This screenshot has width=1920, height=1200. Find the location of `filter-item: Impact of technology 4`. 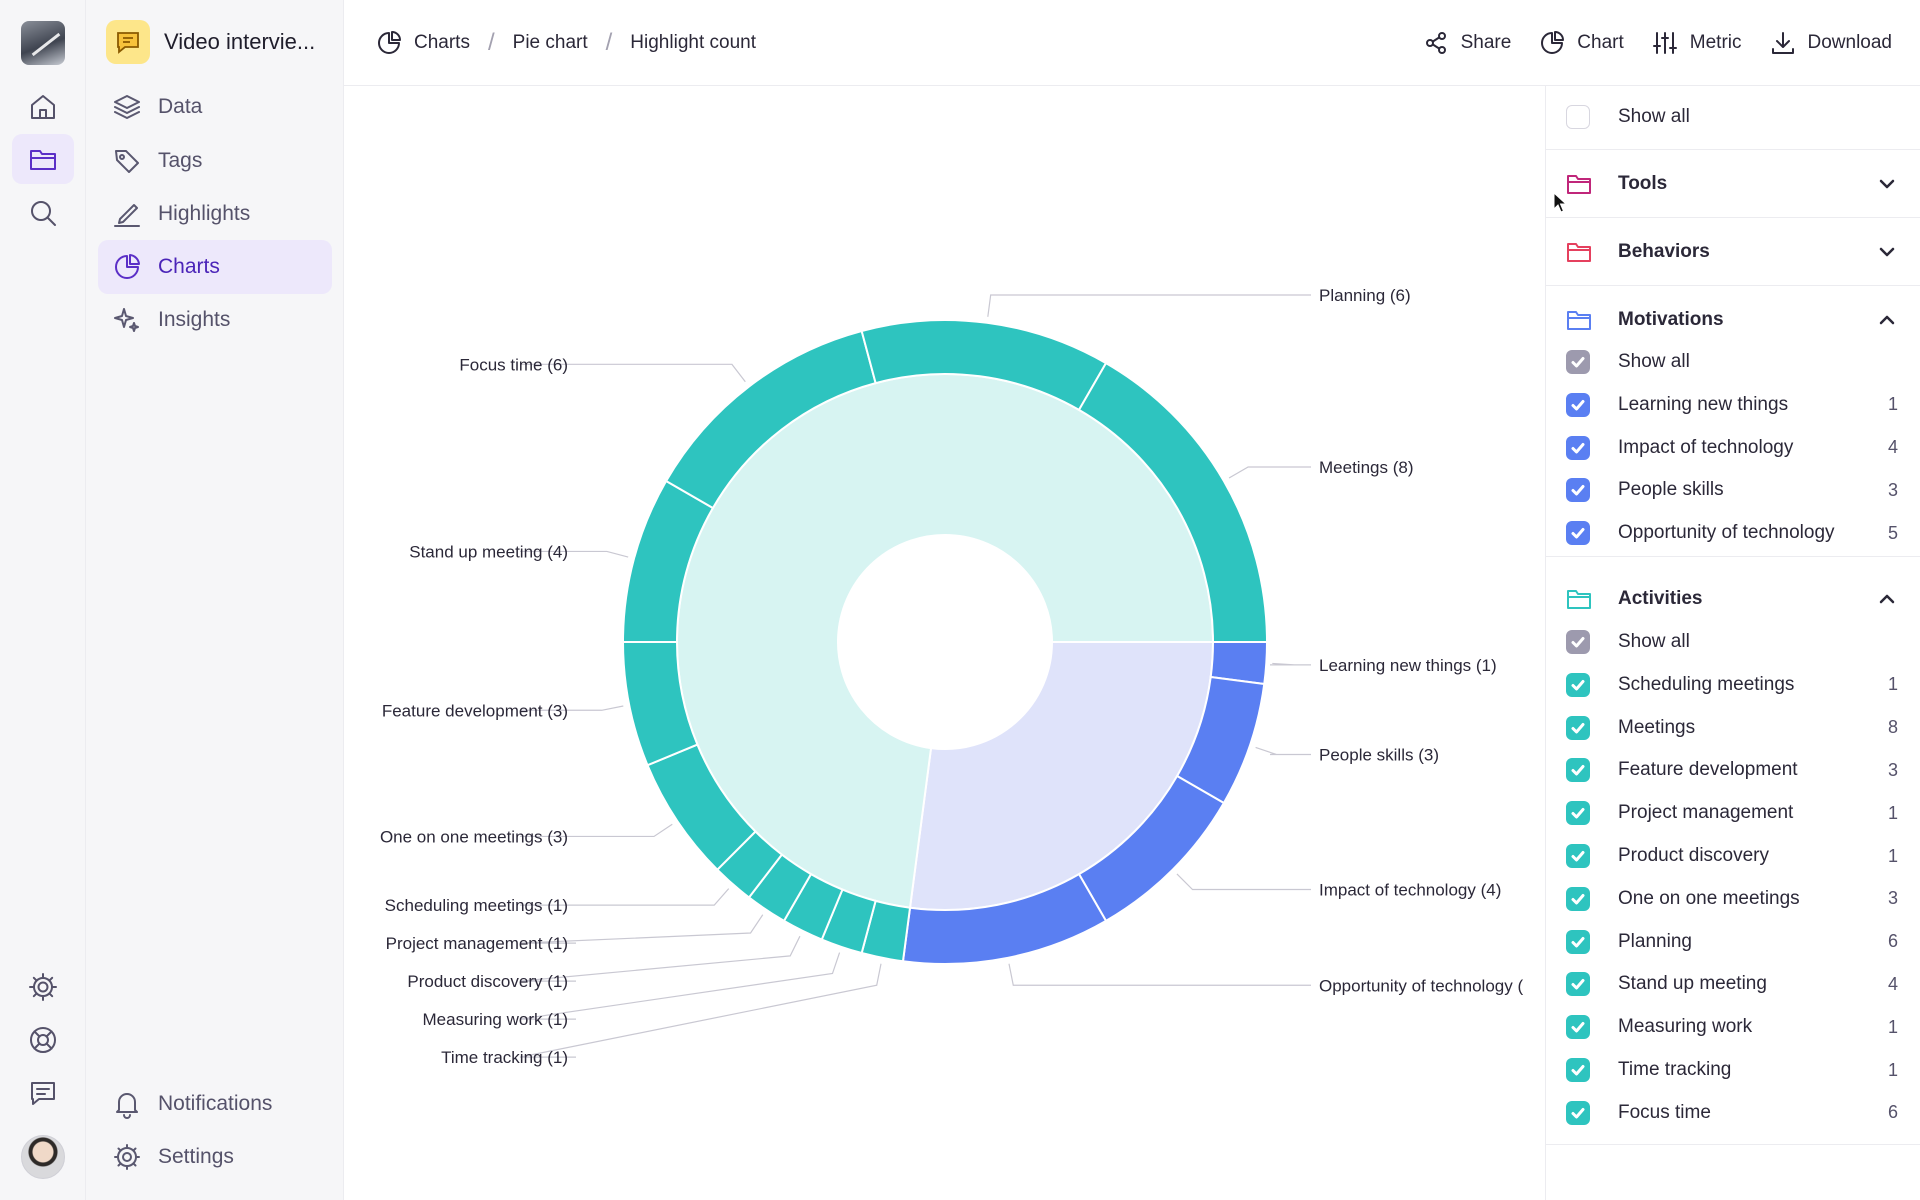

filter-item: Impact of technology 4 is located at coordinates (1732, 448).